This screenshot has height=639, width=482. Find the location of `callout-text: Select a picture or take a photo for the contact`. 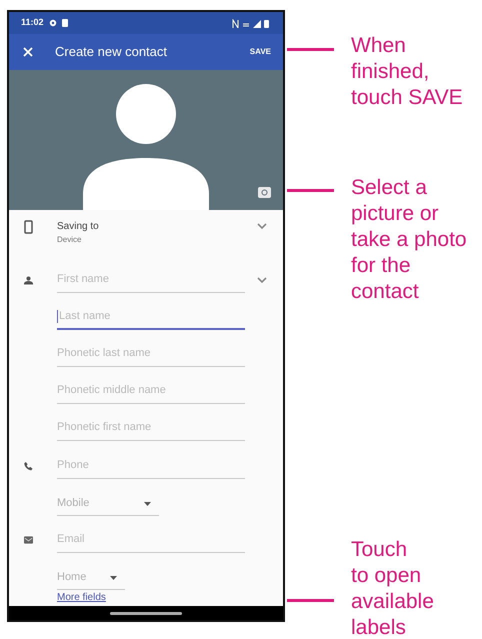

callout-text: Select a picture or take a photo for the contact is located at coordinates (409, 240).